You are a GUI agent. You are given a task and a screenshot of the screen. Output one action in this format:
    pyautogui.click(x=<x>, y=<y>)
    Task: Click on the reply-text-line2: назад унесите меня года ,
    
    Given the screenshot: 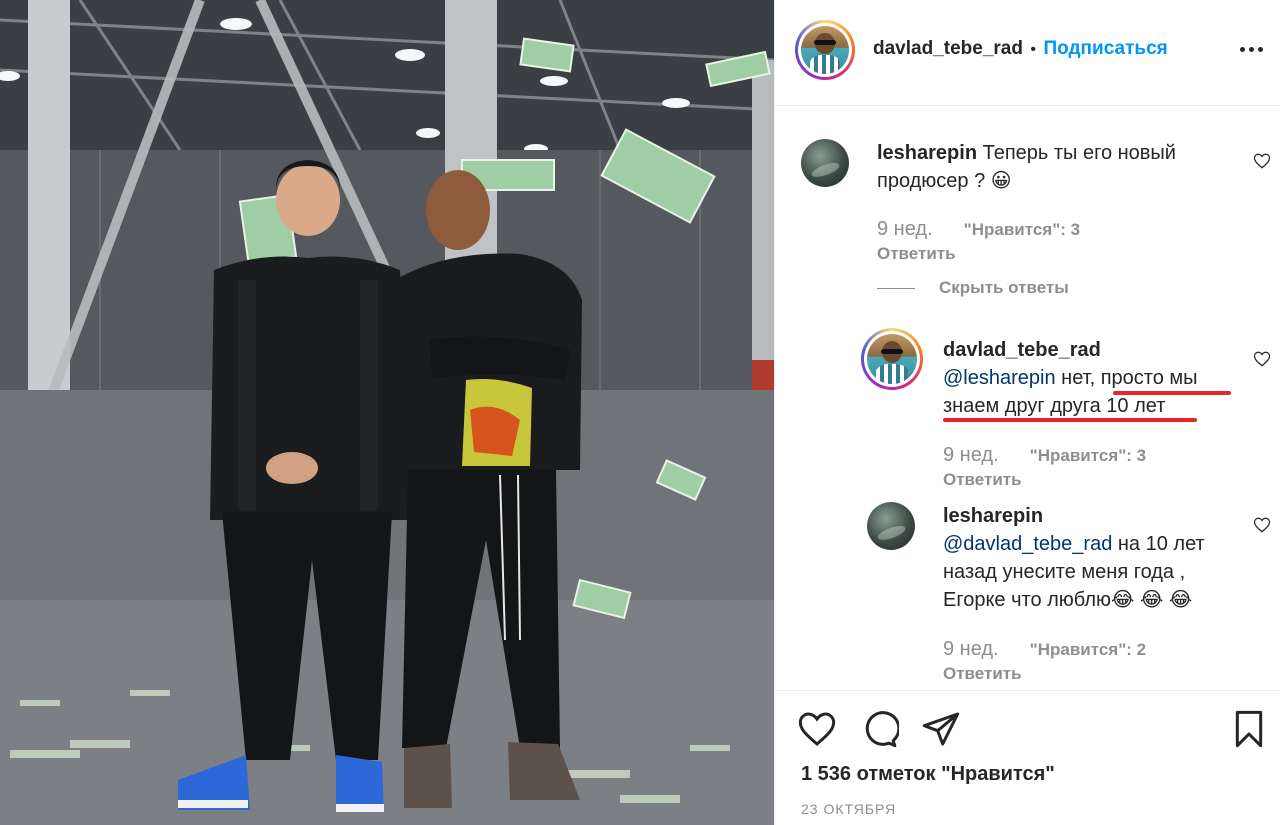 What is the action you would take?
    pyautogui.click(x=1064, y=572)
    